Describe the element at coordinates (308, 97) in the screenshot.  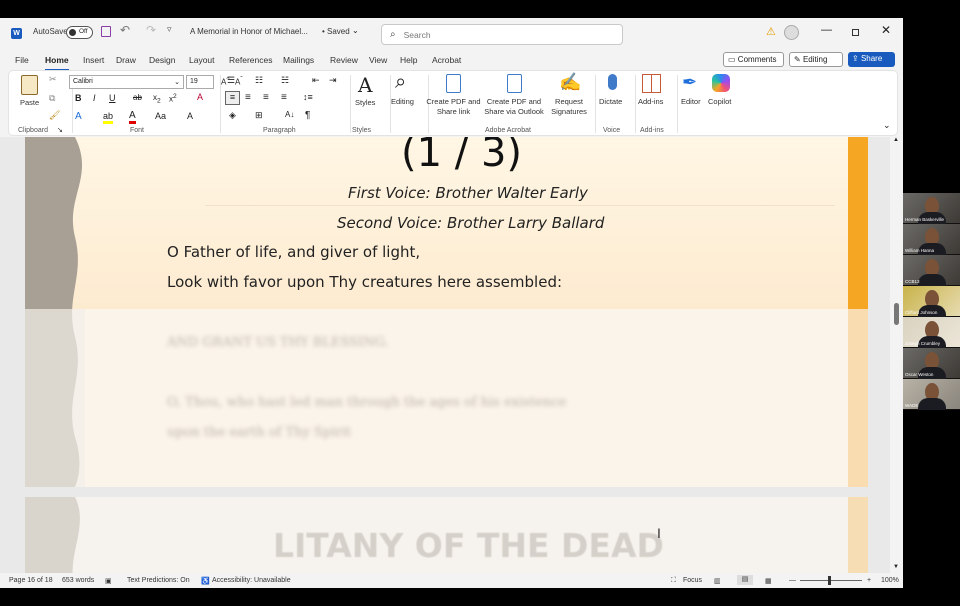
I see `line-spacing-icon: ↕≡` at that location.